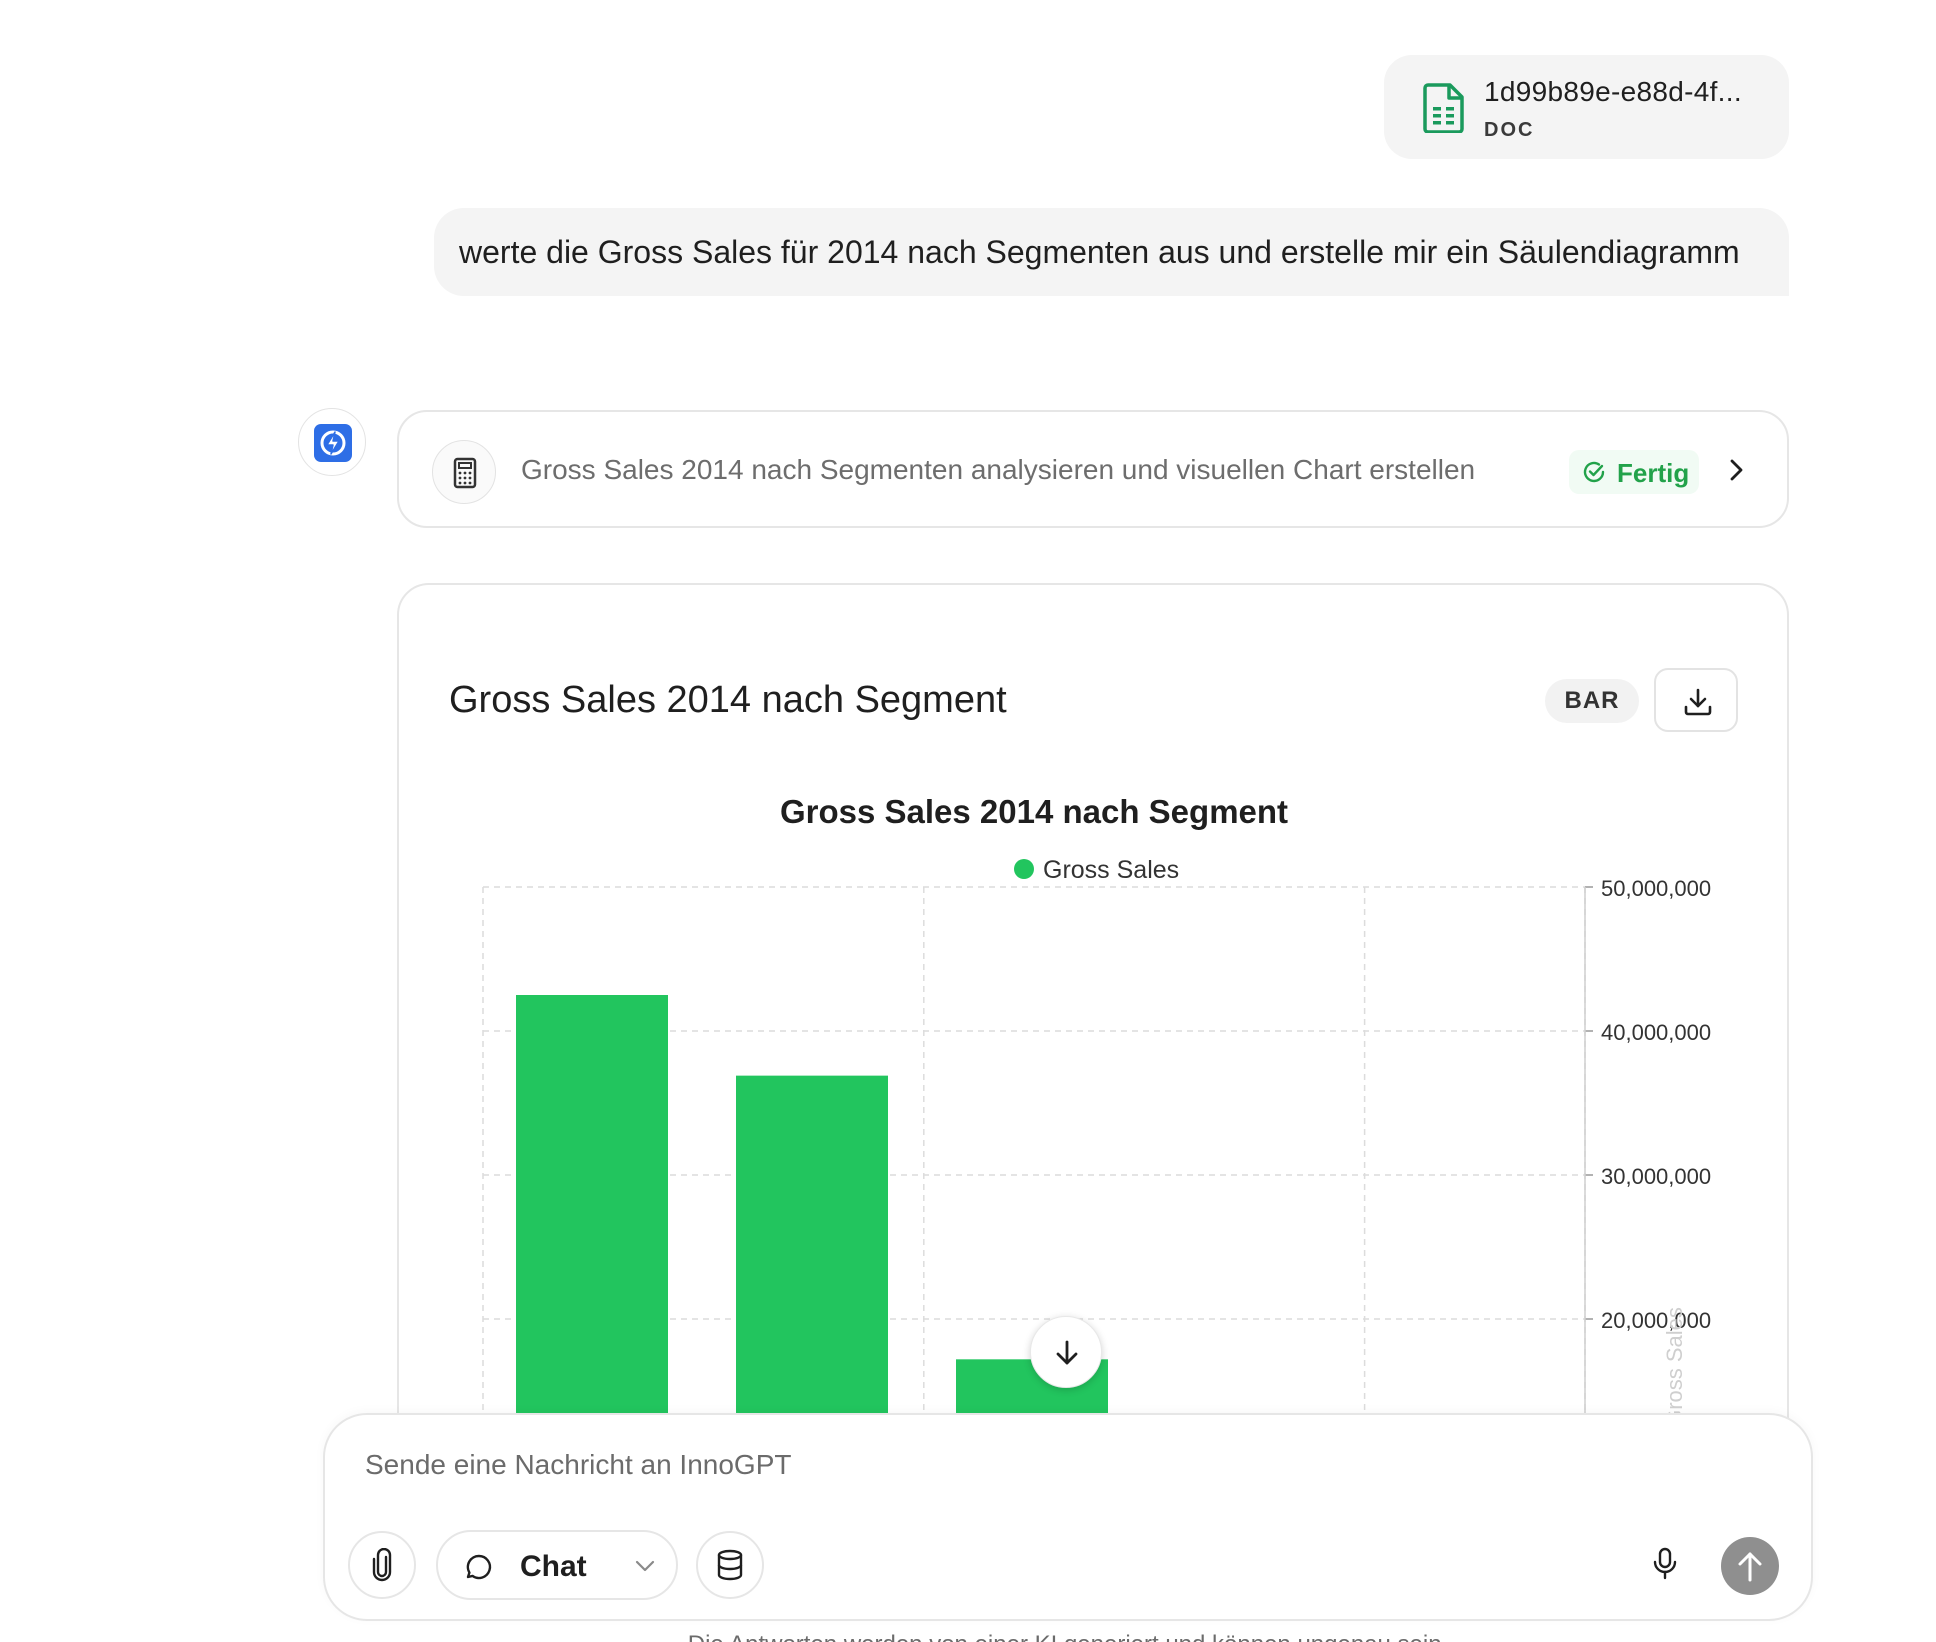 The image size is (1936, 1642). I want to click on check-circle-icon, so click(1594, 472).